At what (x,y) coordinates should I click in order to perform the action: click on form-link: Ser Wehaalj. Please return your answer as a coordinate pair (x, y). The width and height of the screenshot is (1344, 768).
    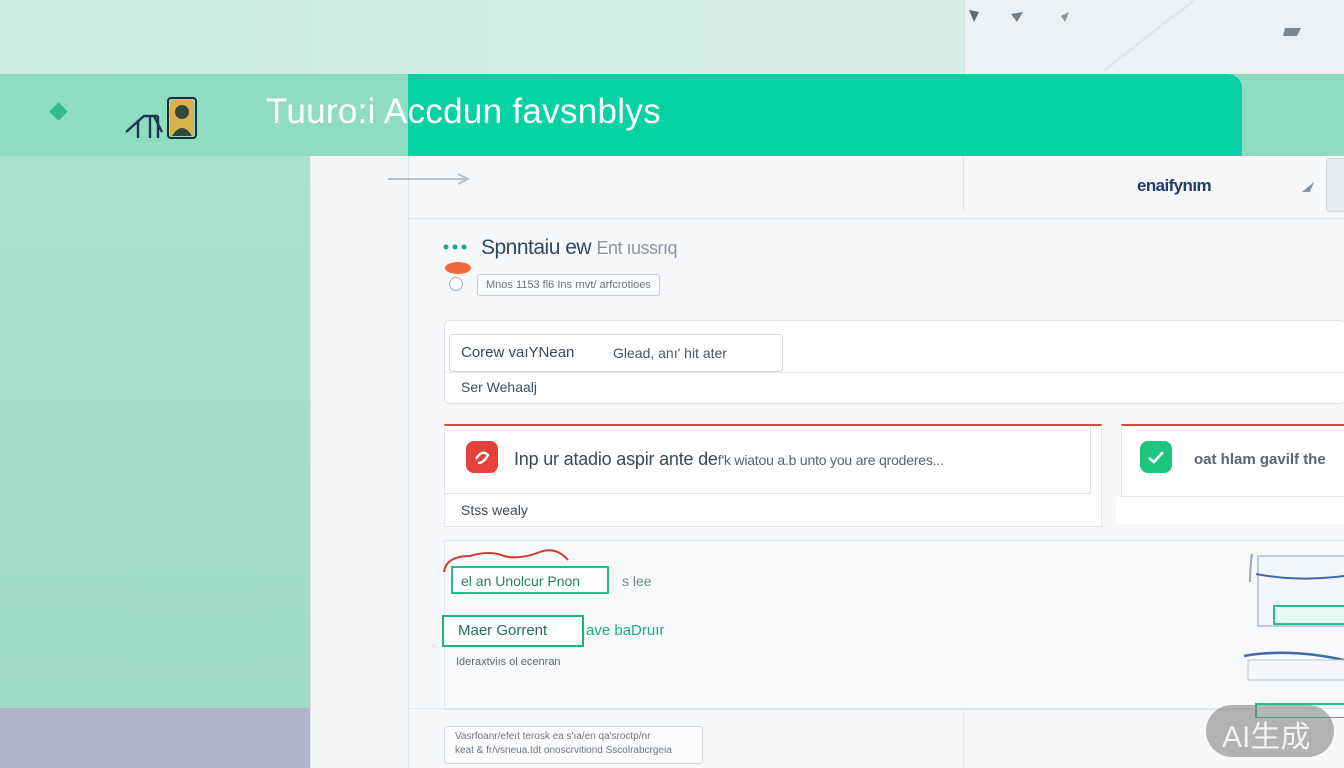
    Looking at the image, I should click on (499, 387).